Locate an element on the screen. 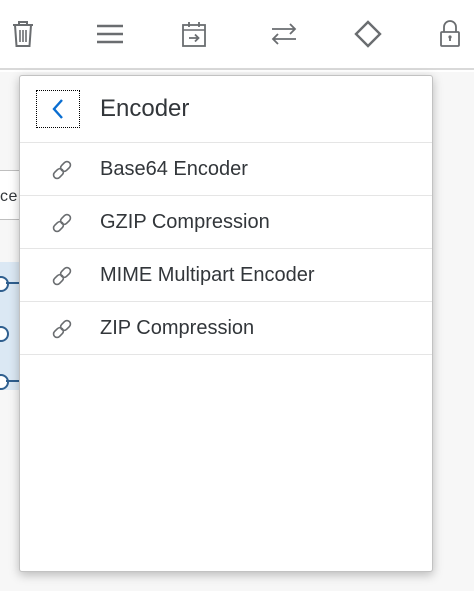  list-item-label: ZIP Compression is located at coordinates (177, 327).